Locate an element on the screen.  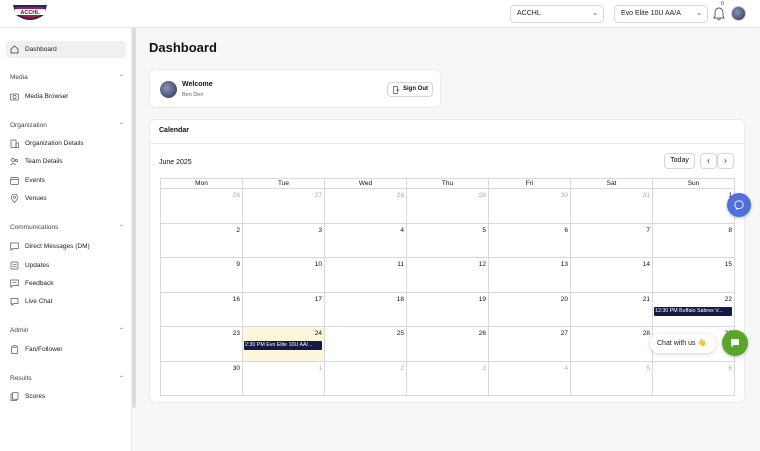
day-number: 18 is located at coordinates (400, 299).